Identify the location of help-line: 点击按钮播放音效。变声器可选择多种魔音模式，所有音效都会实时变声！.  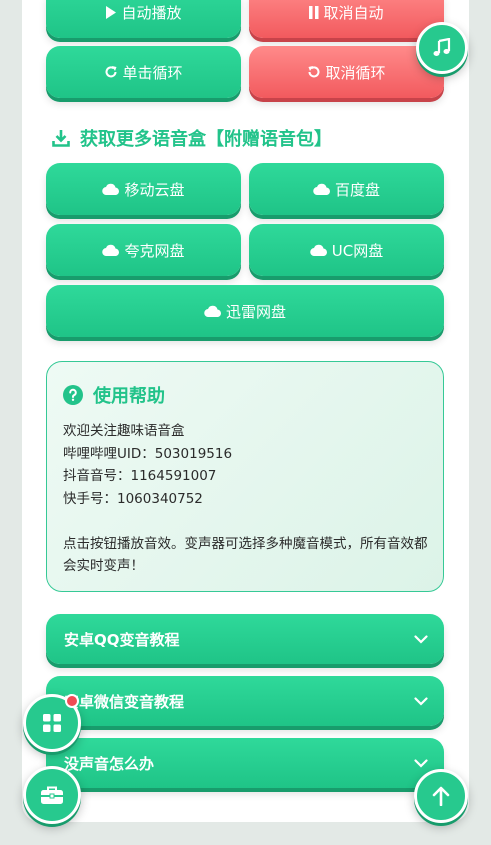
(245, 555).